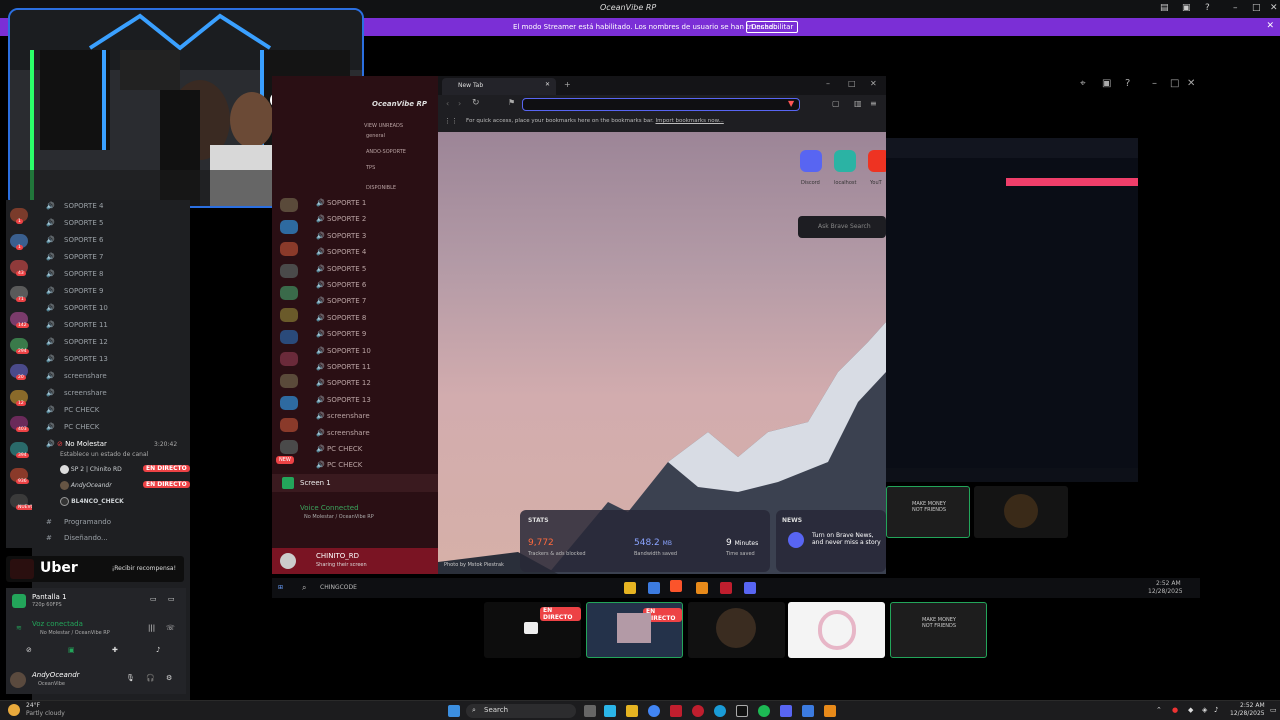  What do you see at coordinates (170, 628) in the screenshot?
I see `disconnect-icon: ☏` at bounding box center [170, 628].